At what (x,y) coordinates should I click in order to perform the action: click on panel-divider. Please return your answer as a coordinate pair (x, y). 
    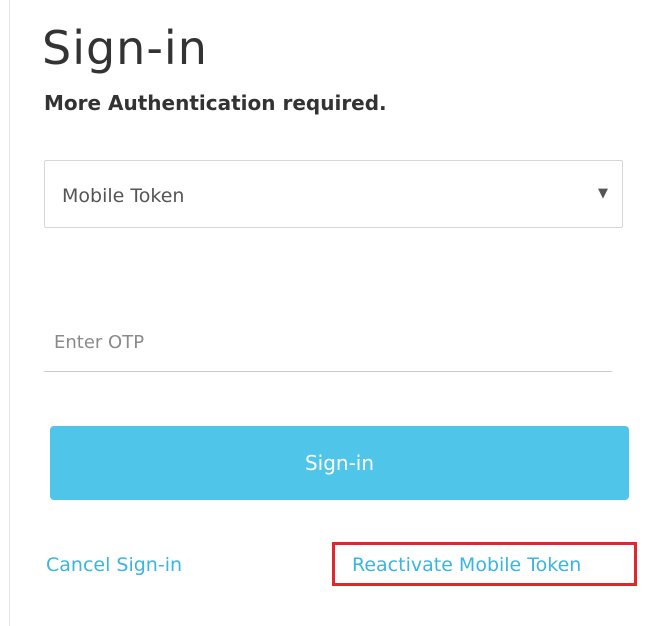
    Looking at the image, I should click on (9, 313).